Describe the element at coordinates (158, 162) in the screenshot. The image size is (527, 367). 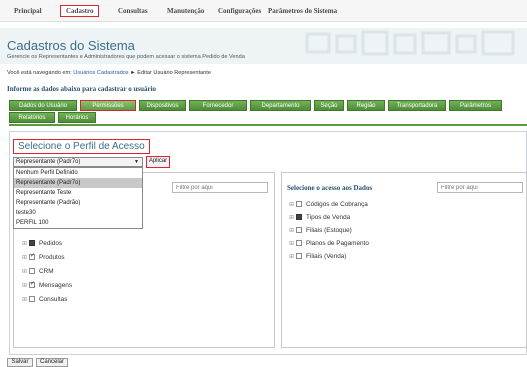
I see `apply-button: Aplicar` at that location.